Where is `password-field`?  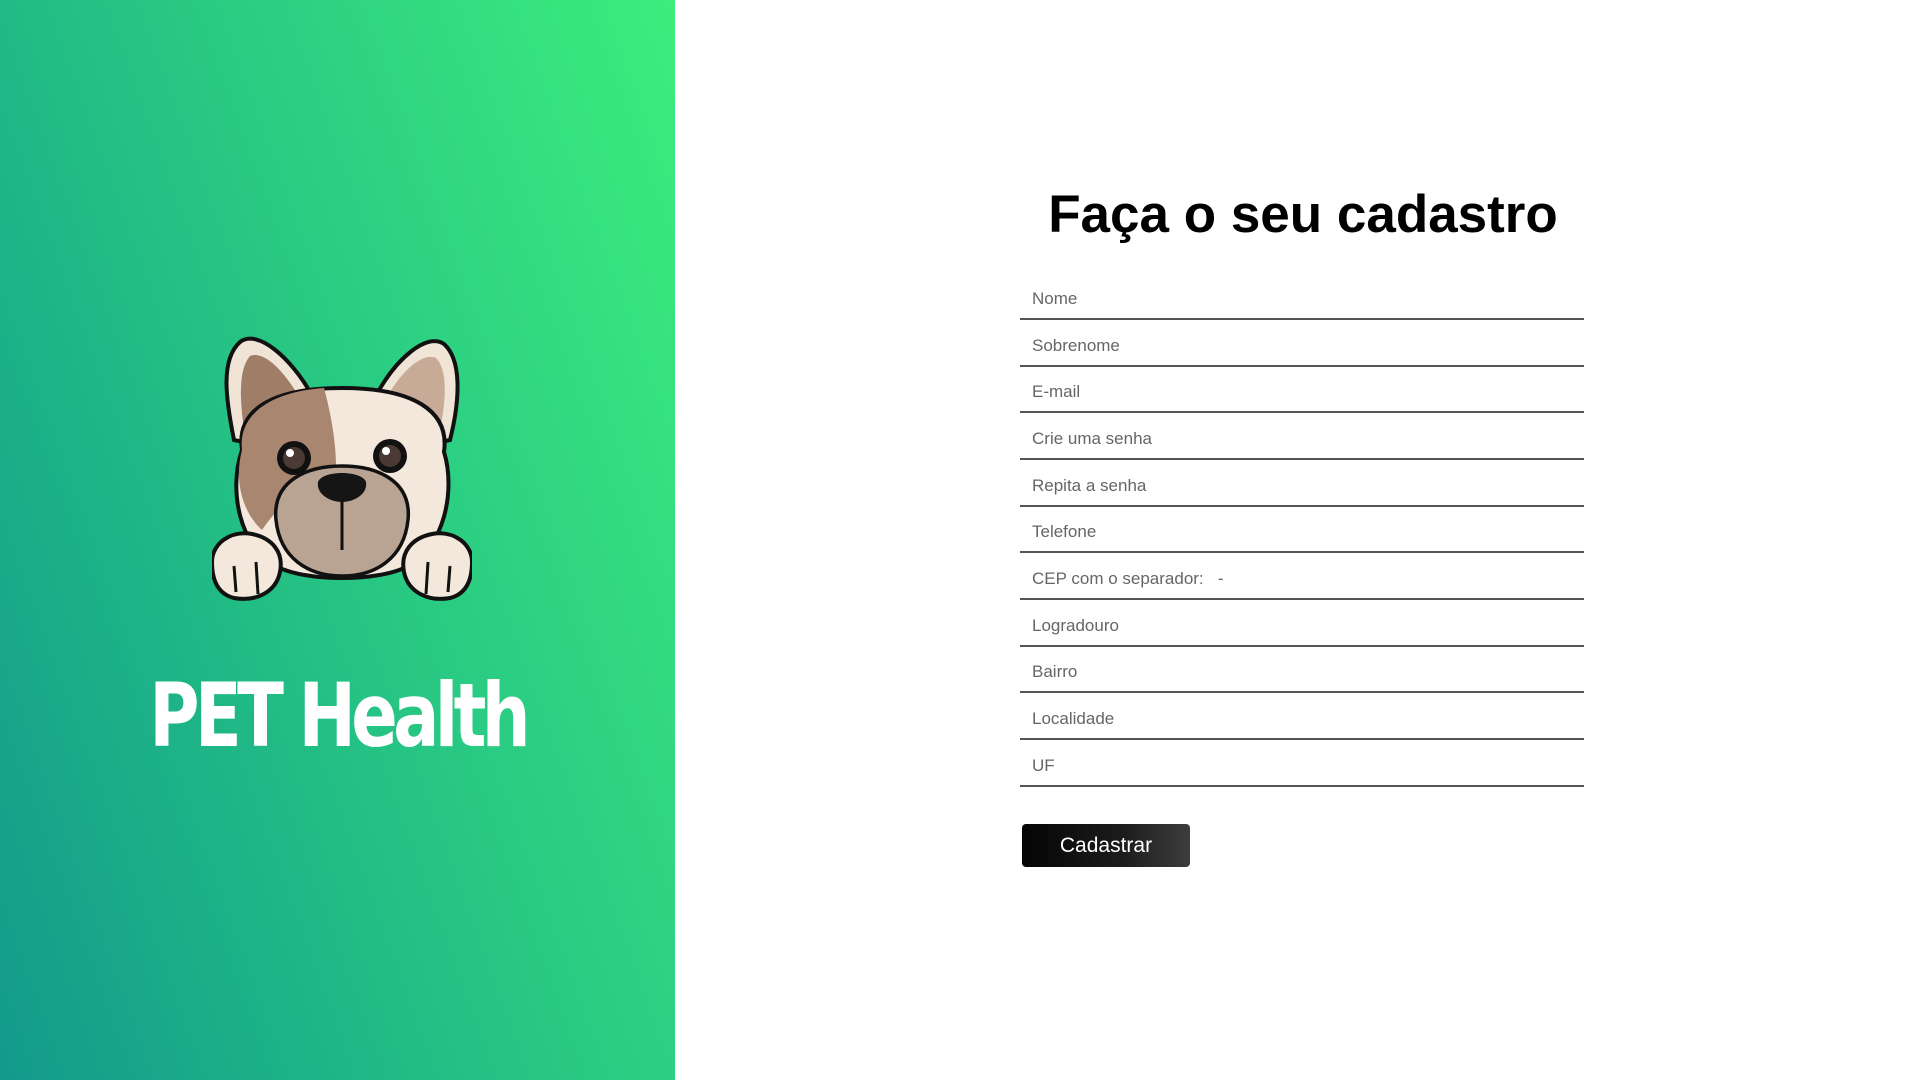
password-field is located at coordinates (1302, 440).